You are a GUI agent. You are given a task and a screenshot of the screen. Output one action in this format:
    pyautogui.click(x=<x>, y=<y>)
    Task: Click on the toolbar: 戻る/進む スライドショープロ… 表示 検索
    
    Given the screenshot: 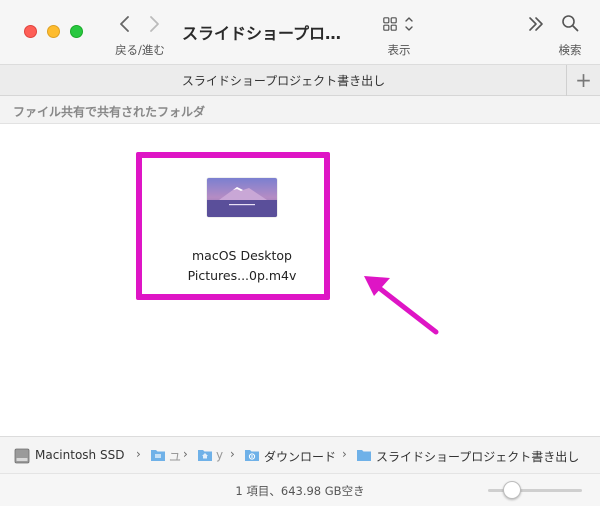 What is the action you would take?
    pyautogui.click(x=300, y=32)
    